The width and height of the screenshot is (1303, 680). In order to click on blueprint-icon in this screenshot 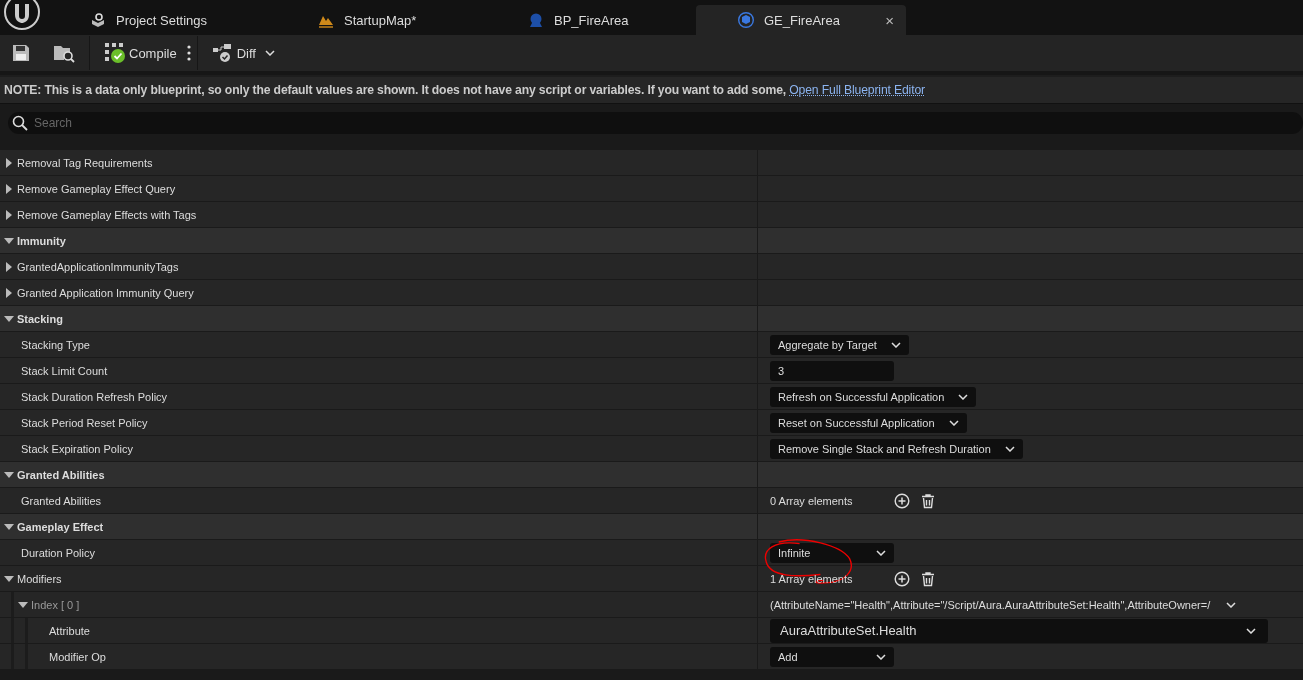, I will do `click(536, 20)`.